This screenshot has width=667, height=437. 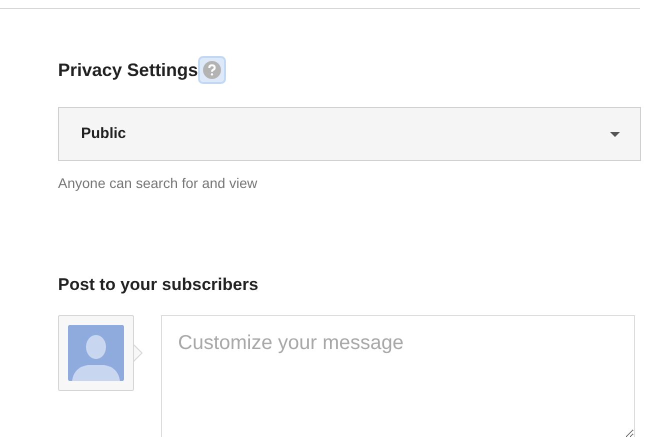 I want to click on section-title: Post to your subscribers, so click(x=159, y=285).